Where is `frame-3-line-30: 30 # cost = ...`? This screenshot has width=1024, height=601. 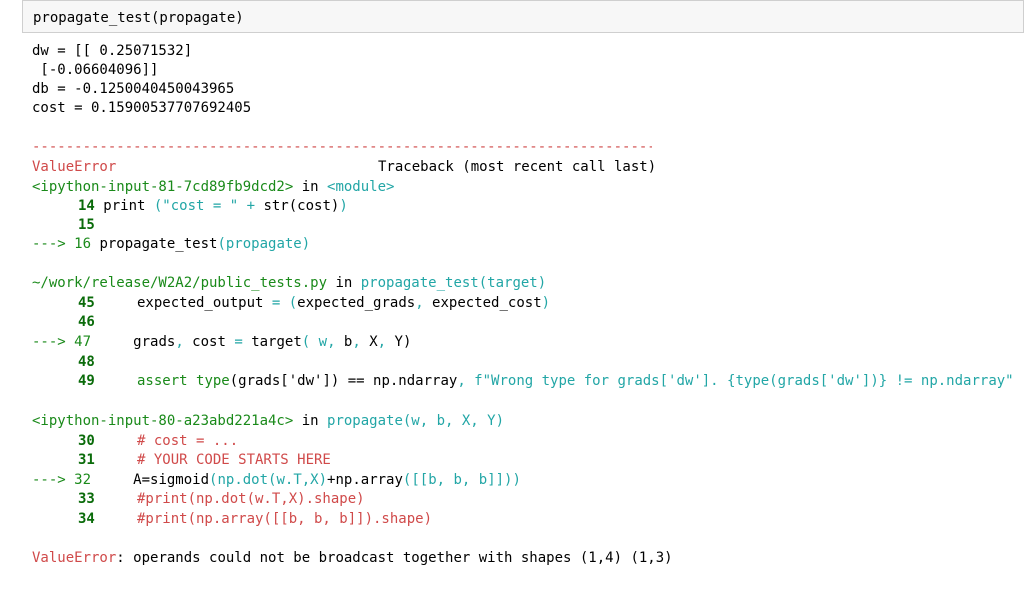 frame-3-line-30: 30 # cost = ... is located at coordinates (158, 441).